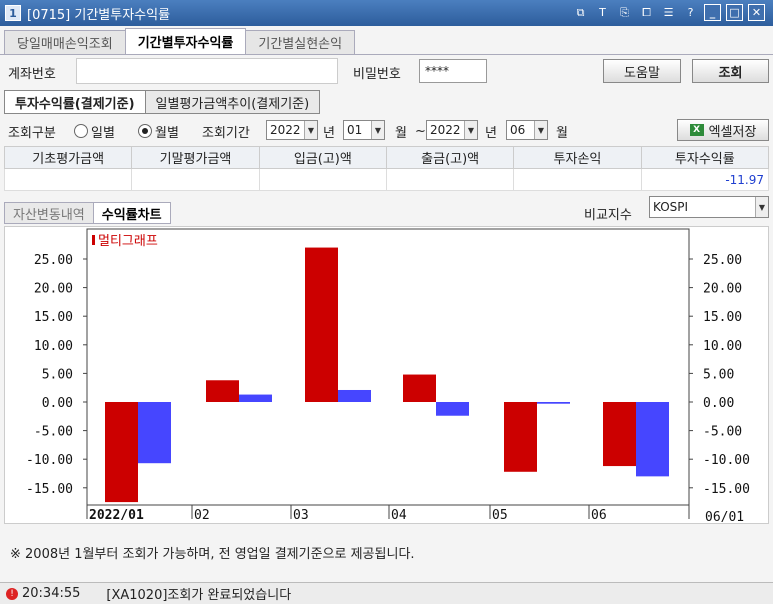  Describe the element at coordinates (68, 157) in the screenshot. I see `header-begin-valuation: 기초평가금액` at that location.